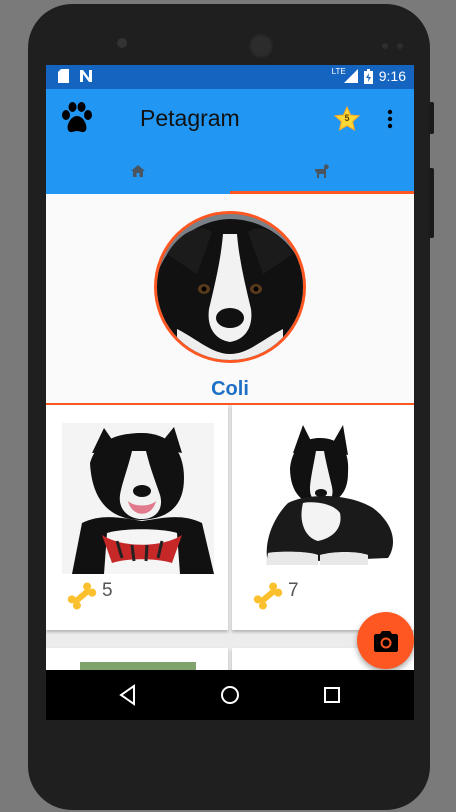  I want to click on system-navigation-bar, so click(230, 695).